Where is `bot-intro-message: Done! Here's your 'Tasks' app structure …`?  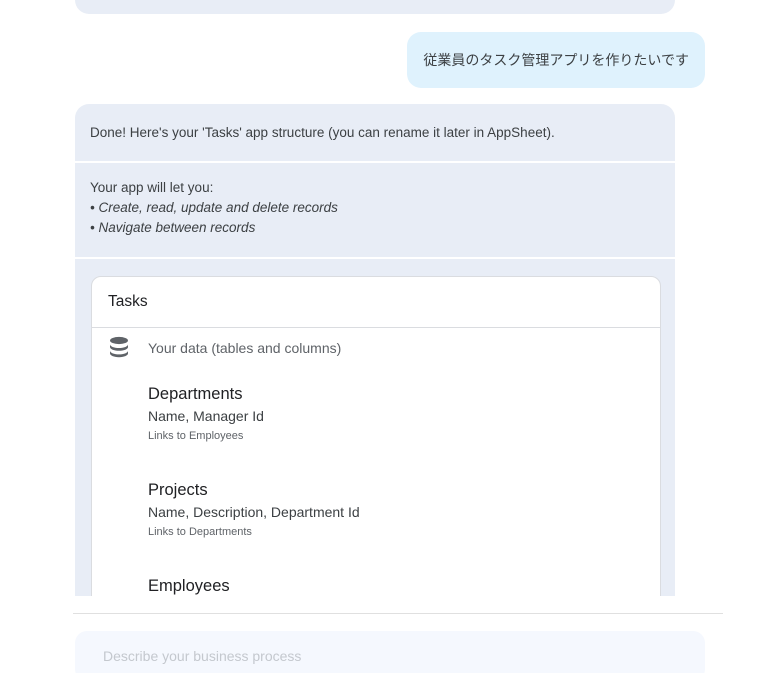 bot-intro-message: Done! Here's your 'Tasks' app structure … is located at coordinates (375, 133).